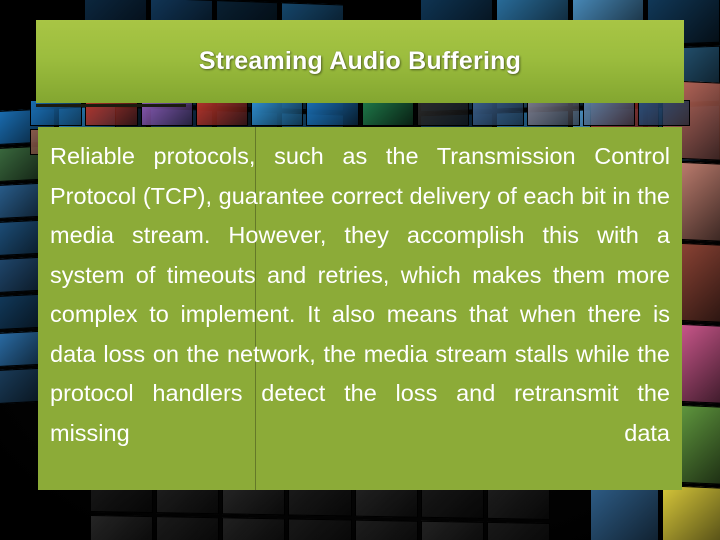  I want to click on title-underline-rule, so click(111, 105).